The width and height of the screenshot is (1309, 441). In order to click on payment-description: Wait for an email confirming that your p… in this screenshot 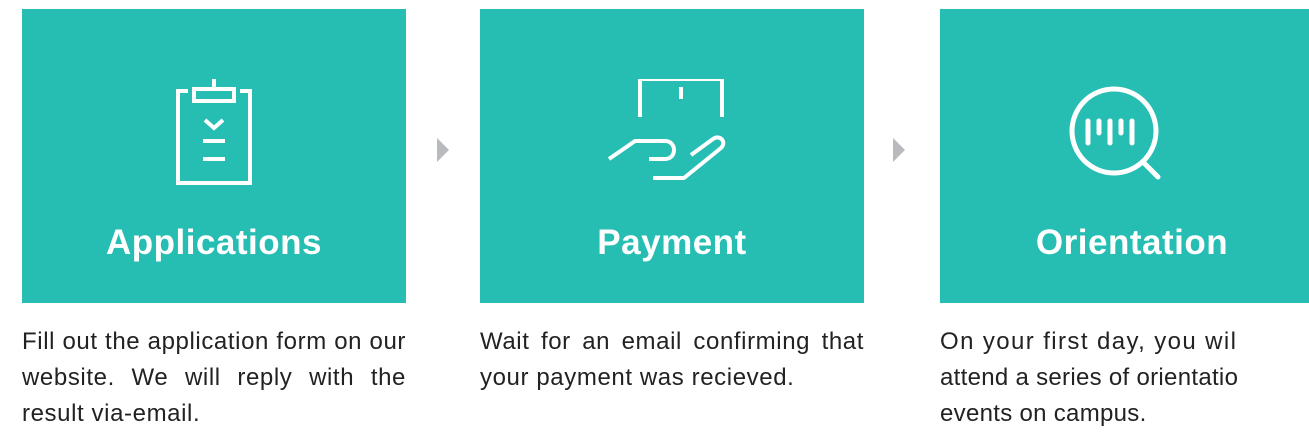, I will do `click(672, 359)`.